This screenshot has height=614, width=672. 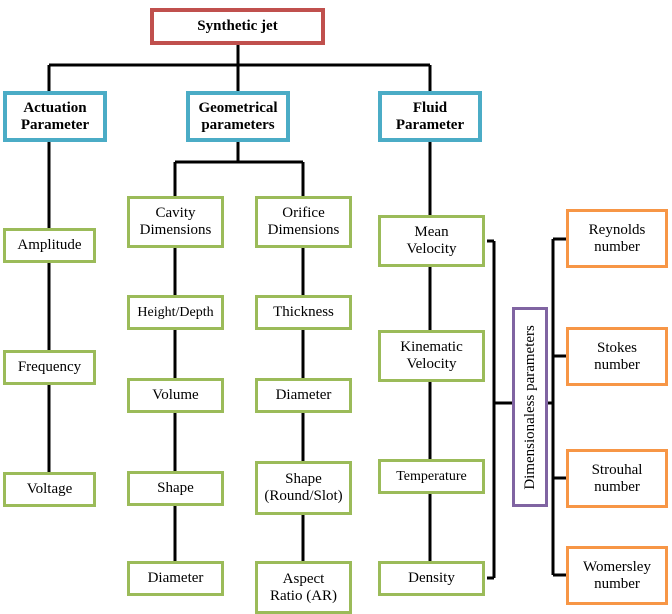 I want to click on node-density: Density, so click(x=431, y=578).